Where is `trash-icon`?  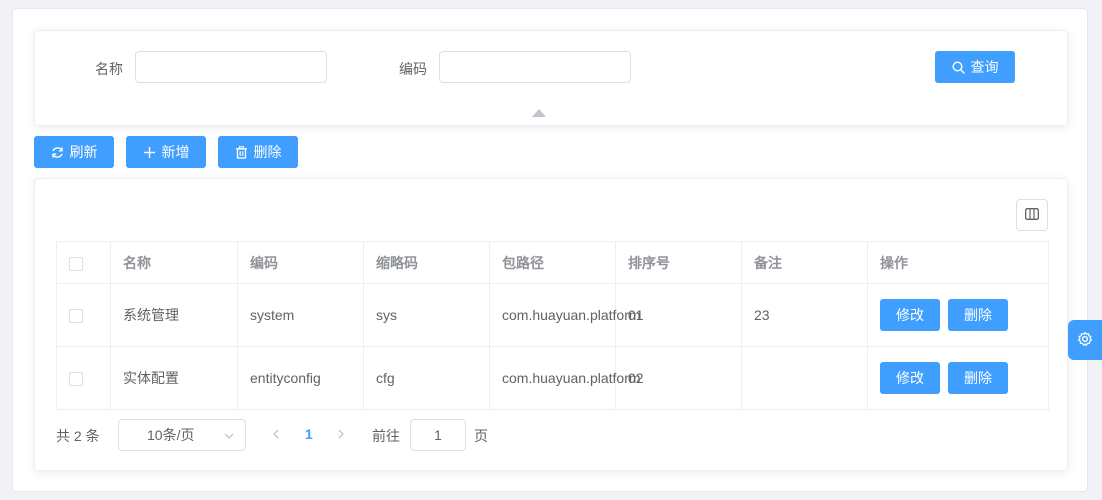
trash-icon is located at coordinates (241, 152).